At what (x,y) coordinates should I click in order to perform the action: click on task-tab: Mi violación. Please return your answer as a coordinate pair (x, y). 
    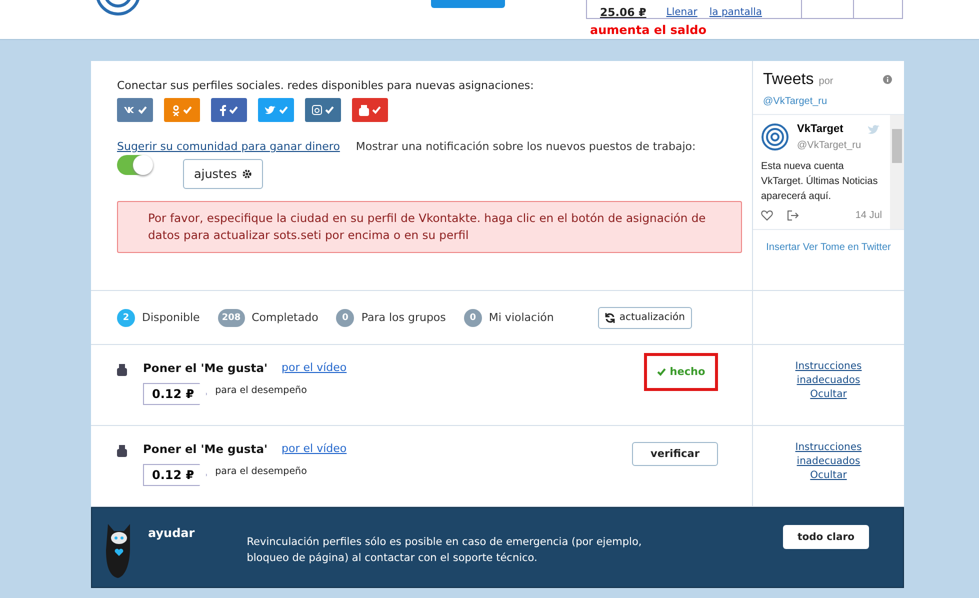
    Looking at the image, I should click on (521, 317).